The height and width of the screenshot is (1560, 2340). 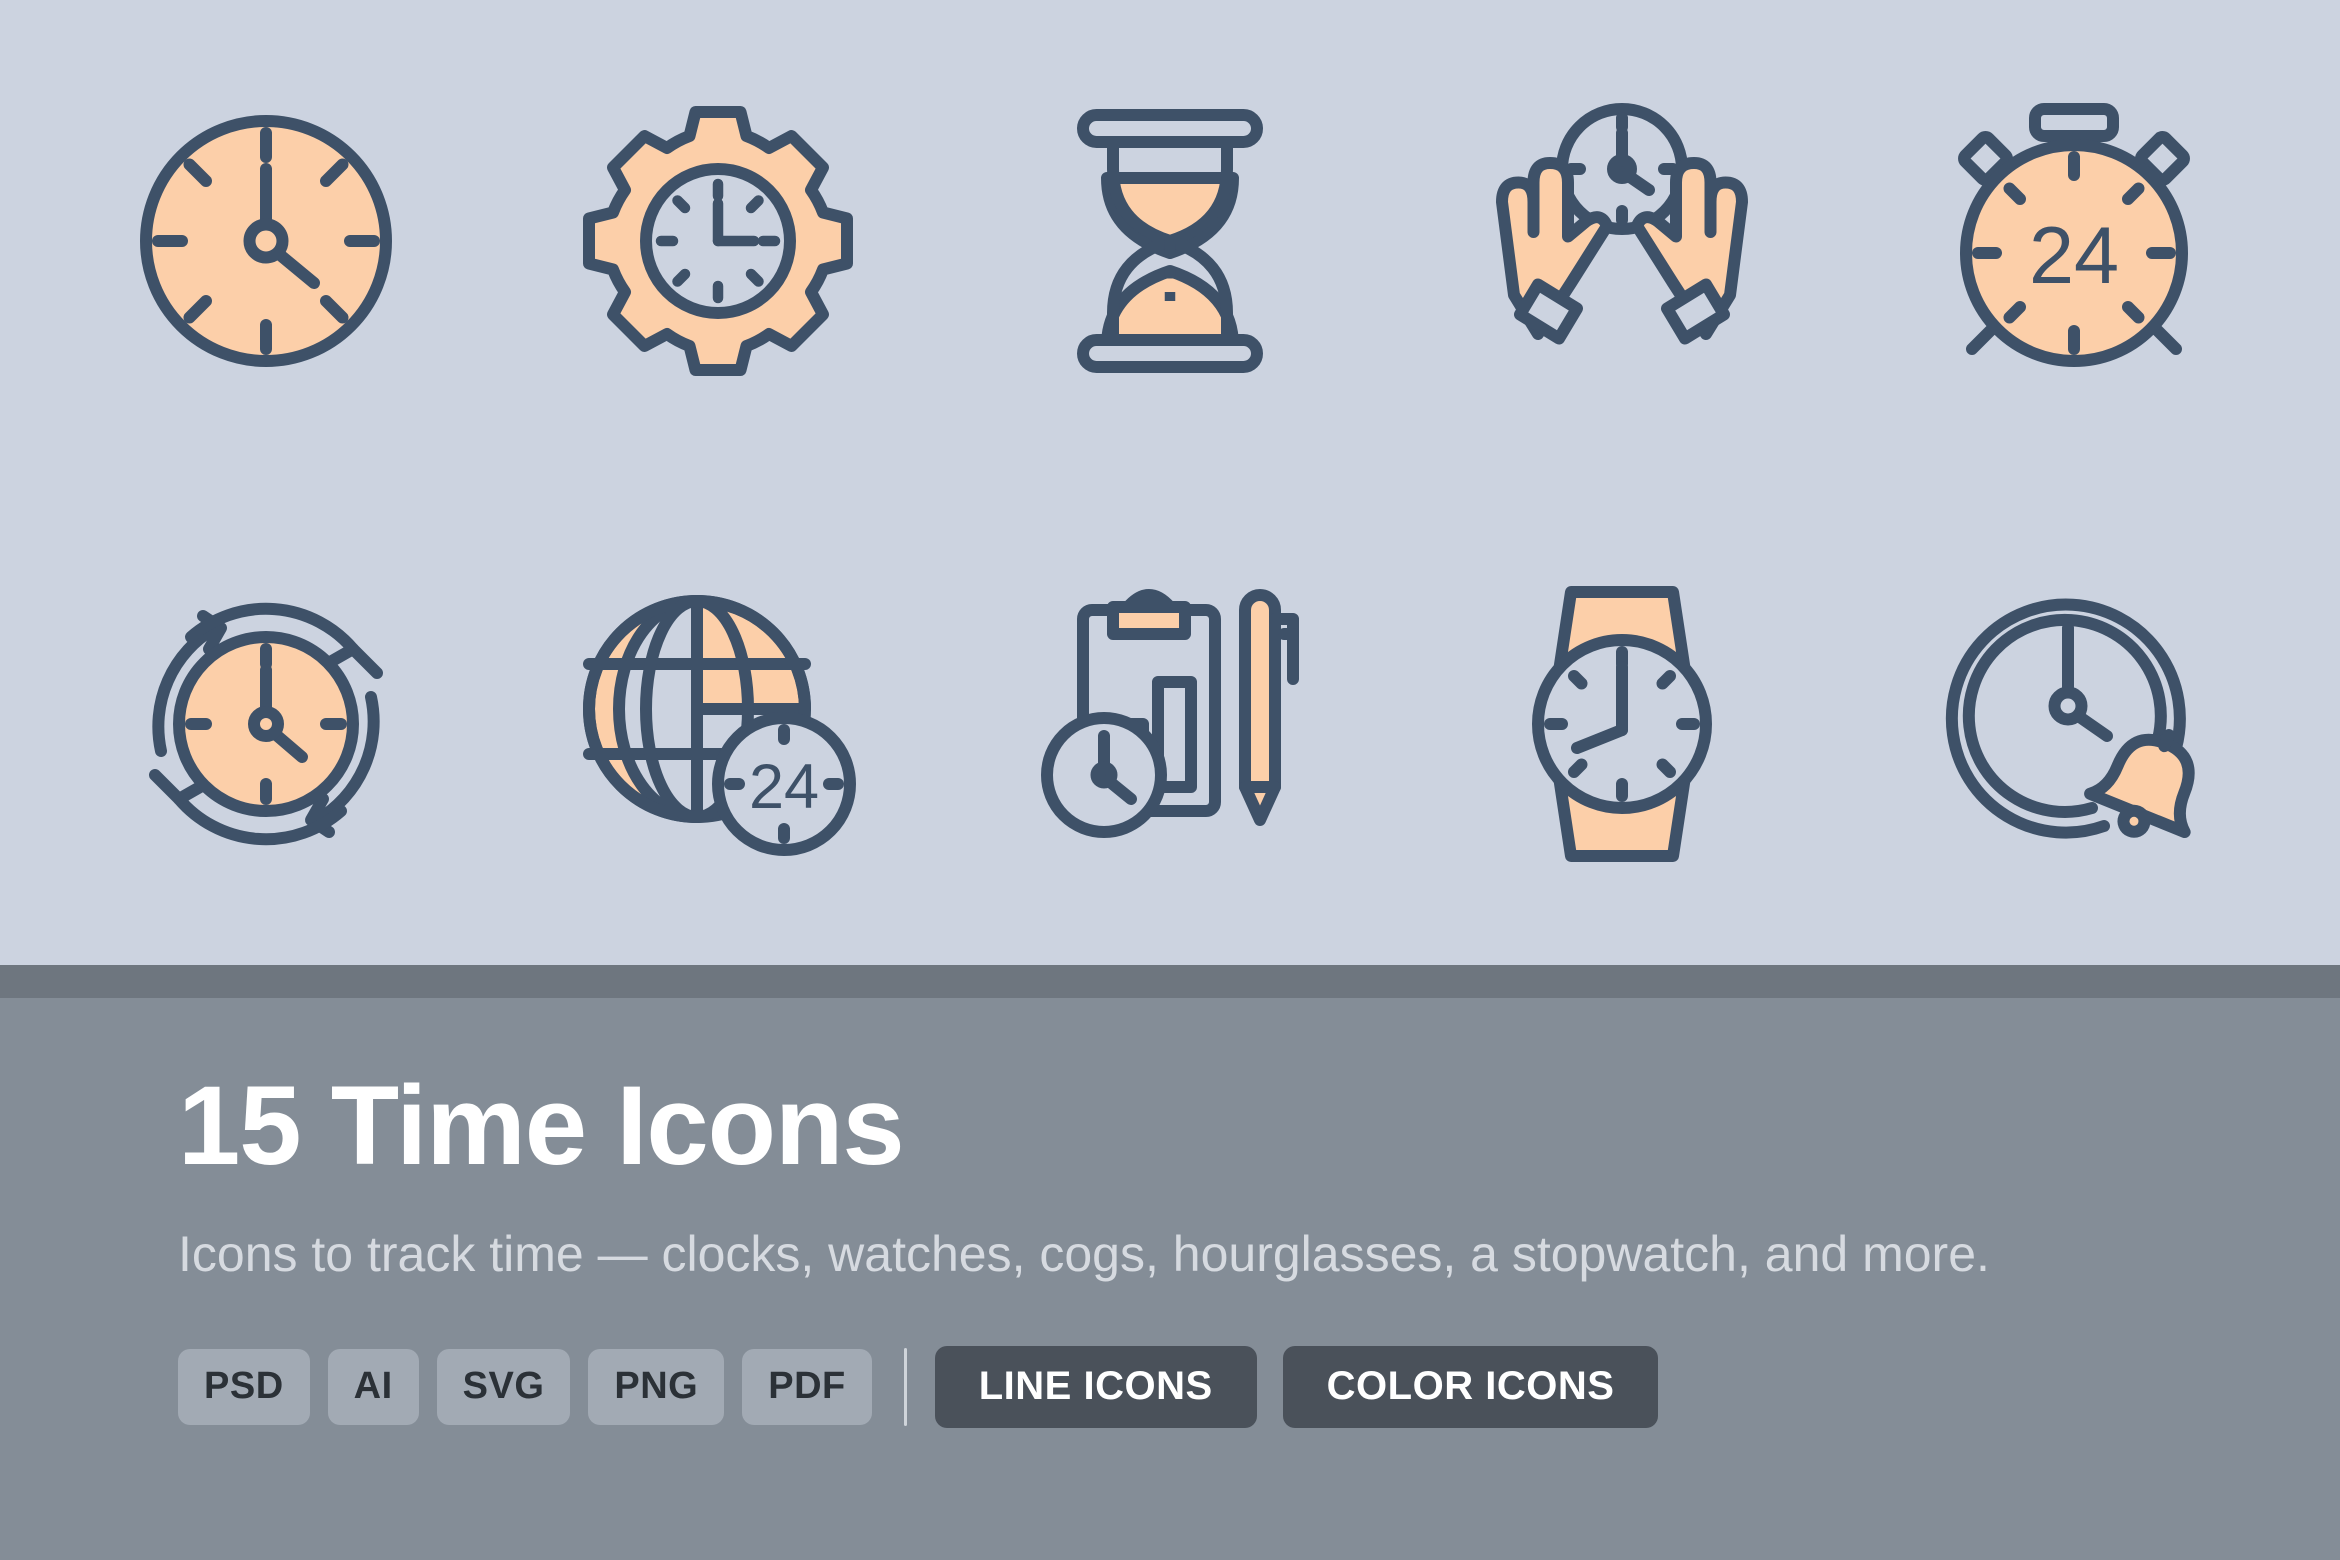 I want to click on icon-cell-wristwatch, so click(x=1622, y=724).